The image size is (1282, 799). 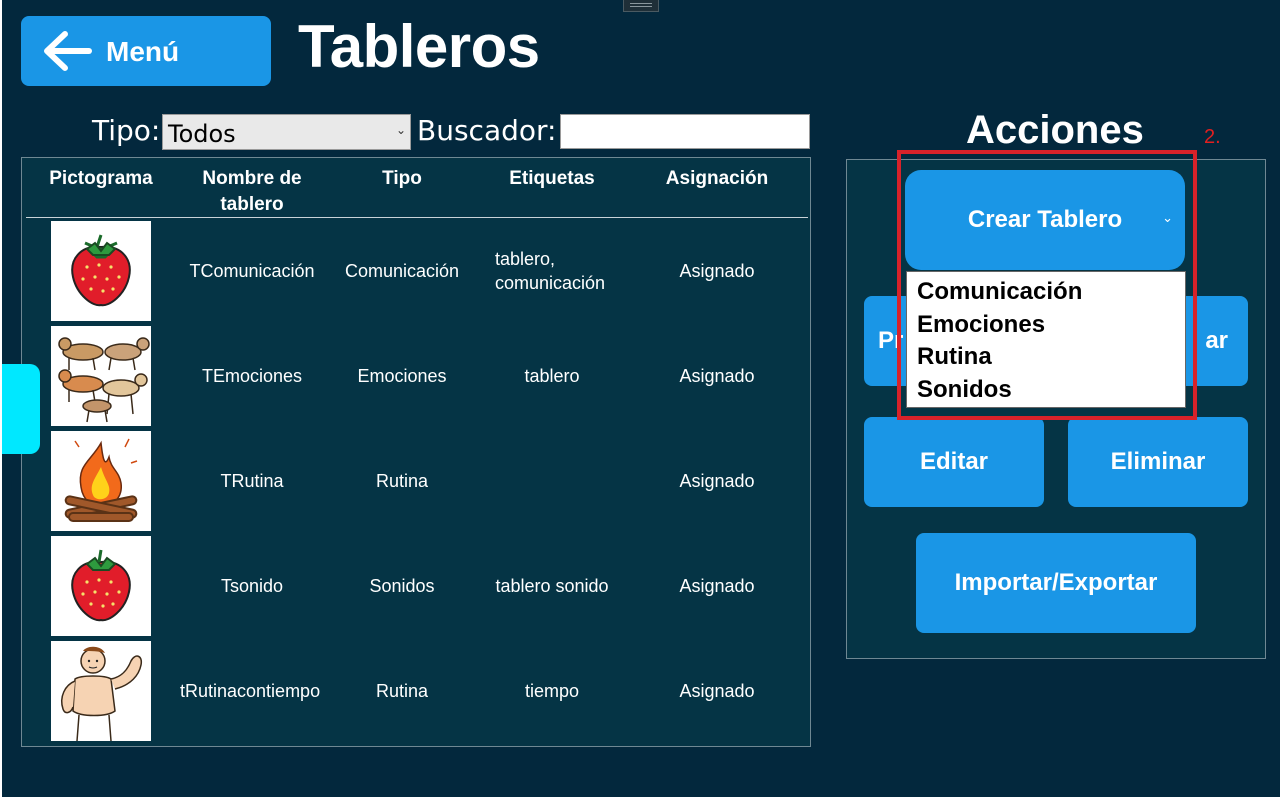 I want to click on crear-tablero-button: Crear Tablero ⌄, so click(x=1045, y=220).